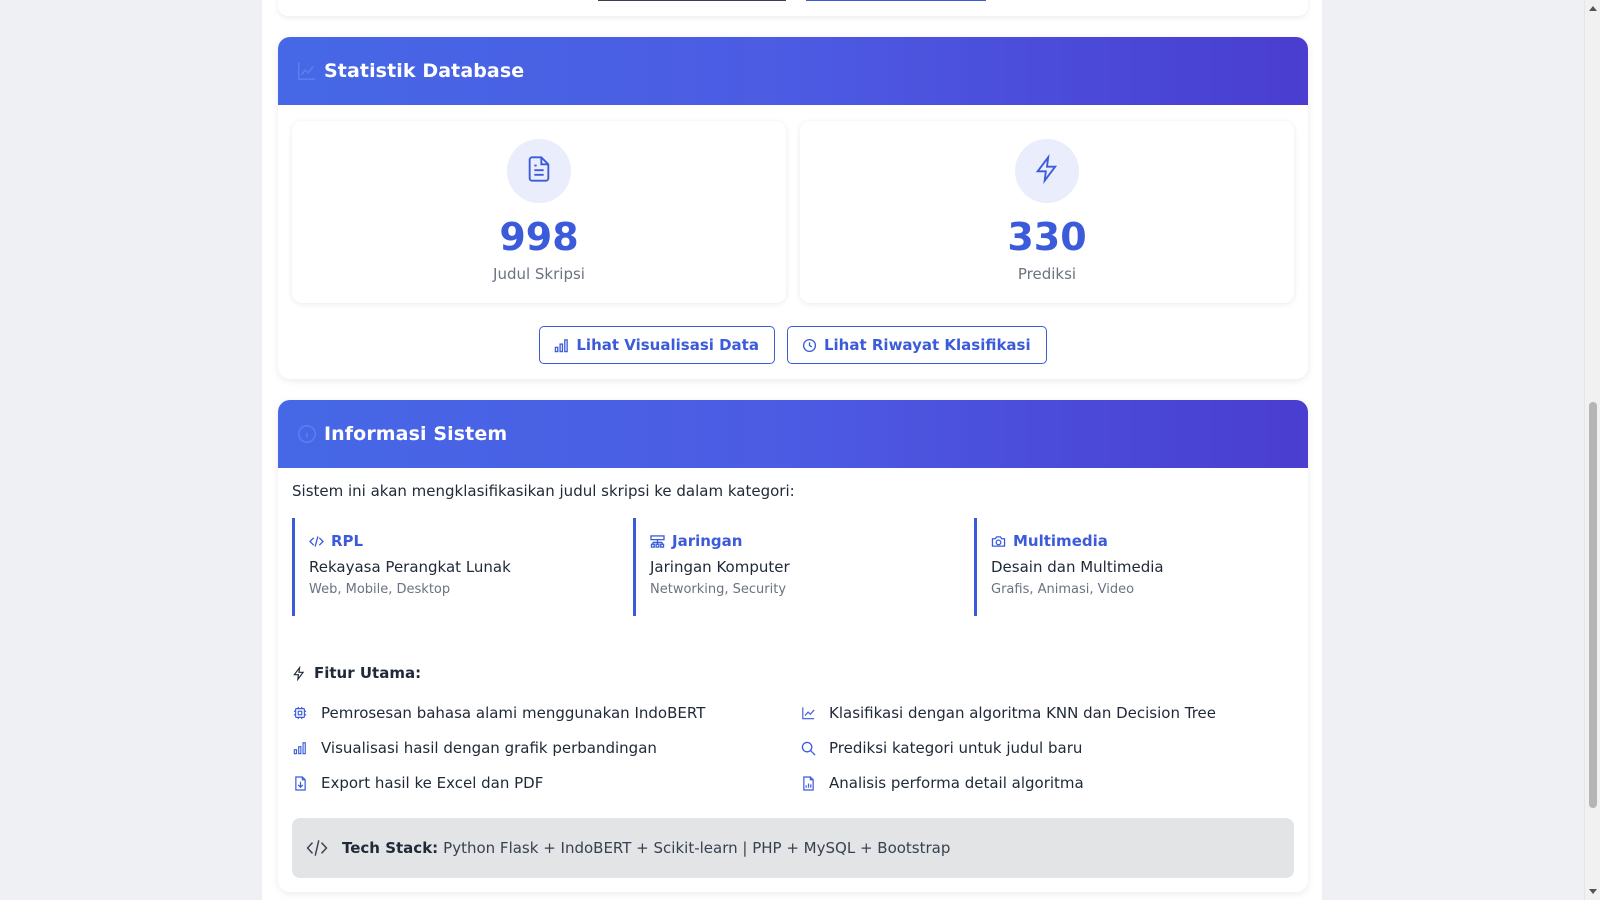 Image resolution: width=1600 pixels, height=900 pixels. I want to click on category-code: Jaringan, so click(707, 541).